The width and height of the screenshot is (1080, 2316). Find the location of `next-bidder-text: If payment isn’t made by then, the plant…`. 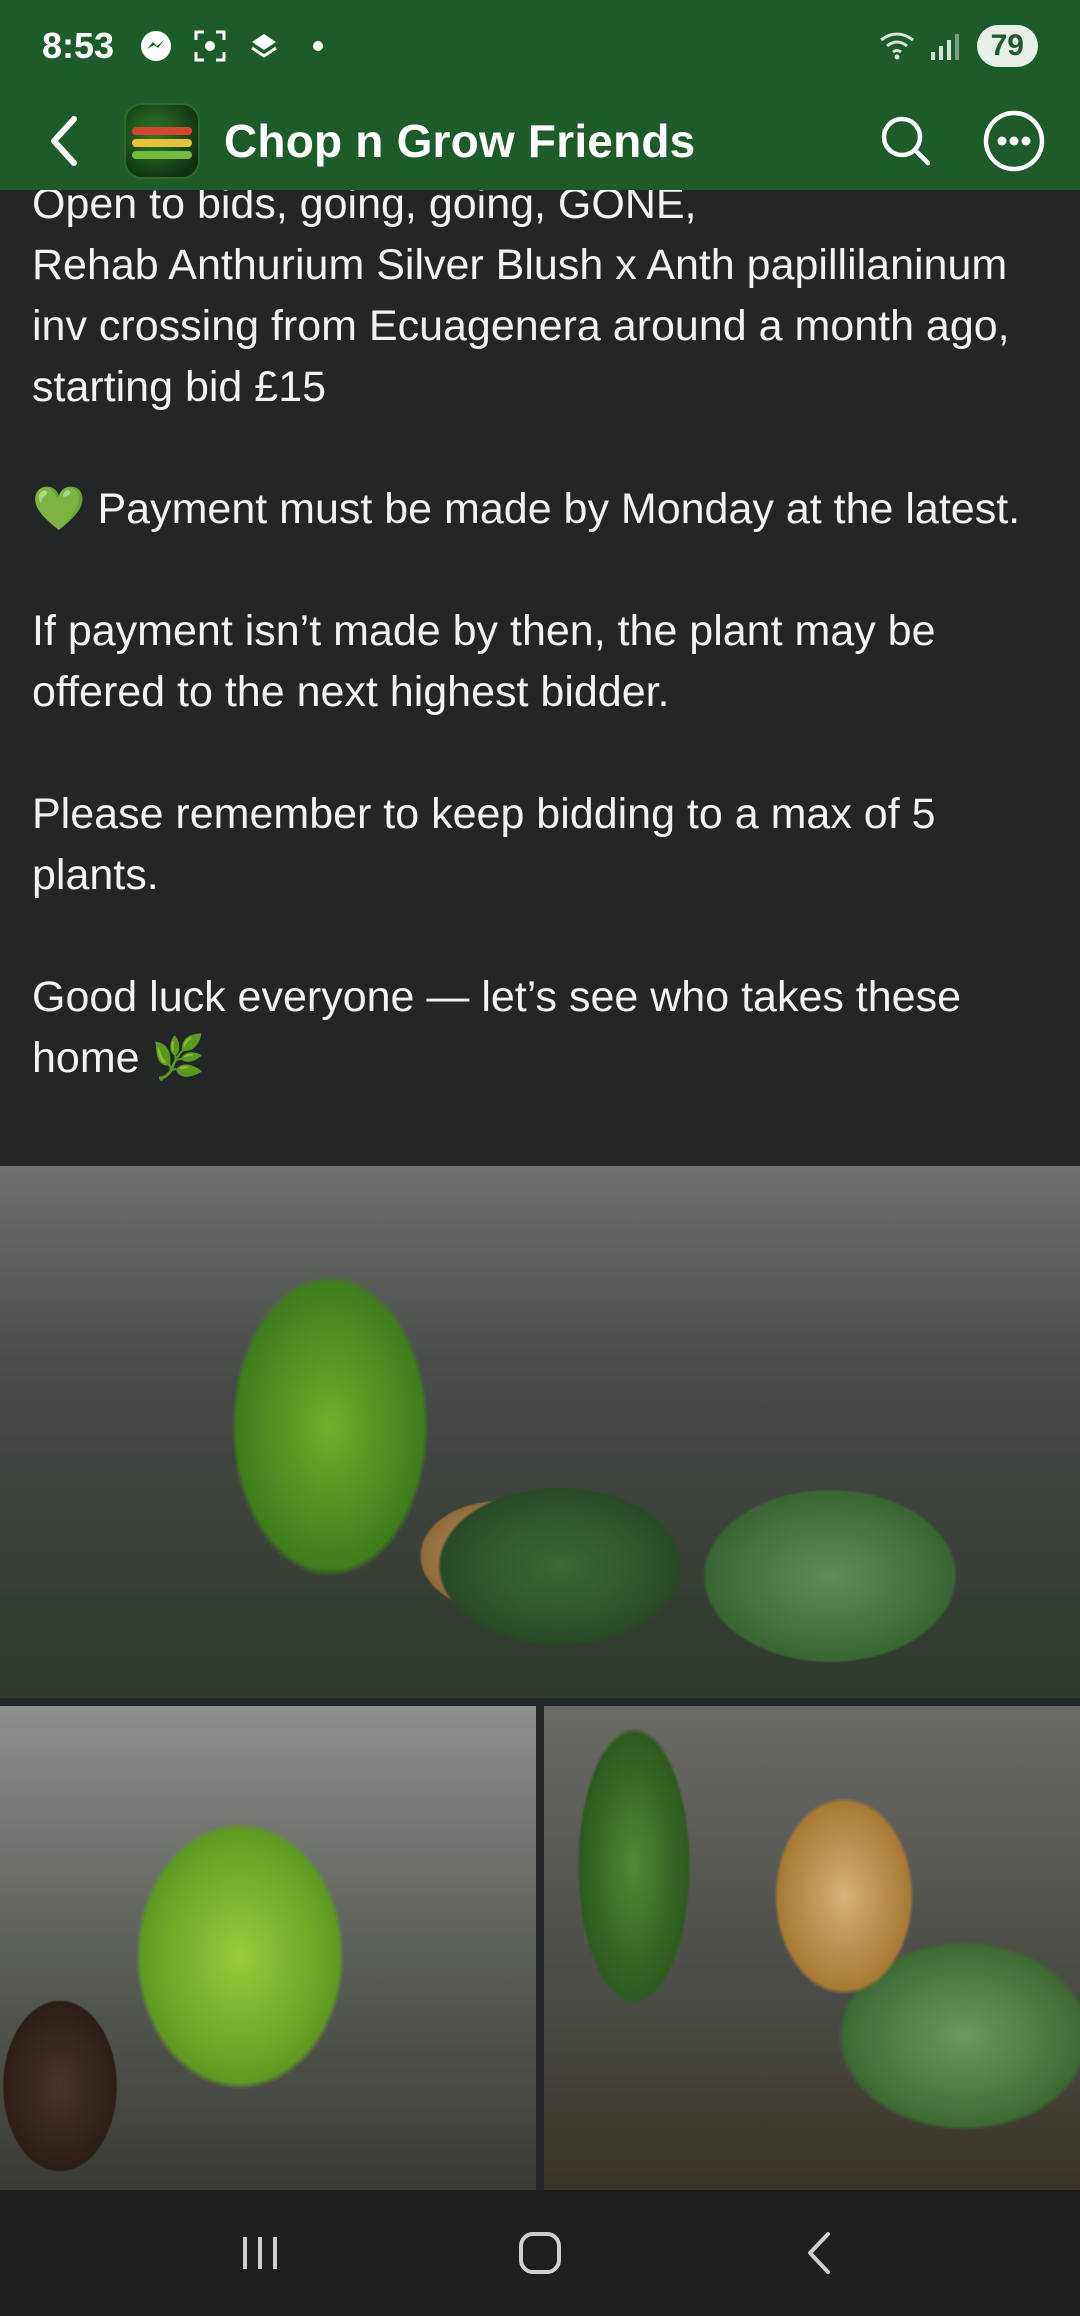

next-bidder-text: If payment isn’t made by then, the plant… is located at coordinates (484, 661).